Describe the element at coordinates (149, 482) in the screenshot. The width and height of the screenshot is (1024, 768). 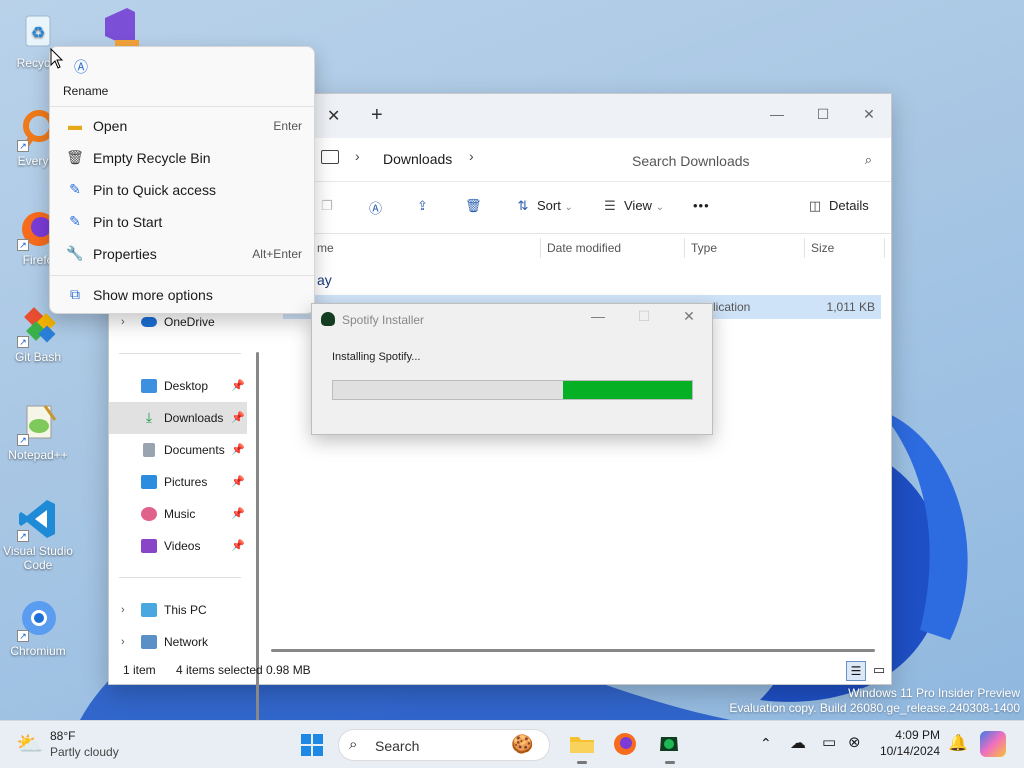
I see `picture-icon` at that location.